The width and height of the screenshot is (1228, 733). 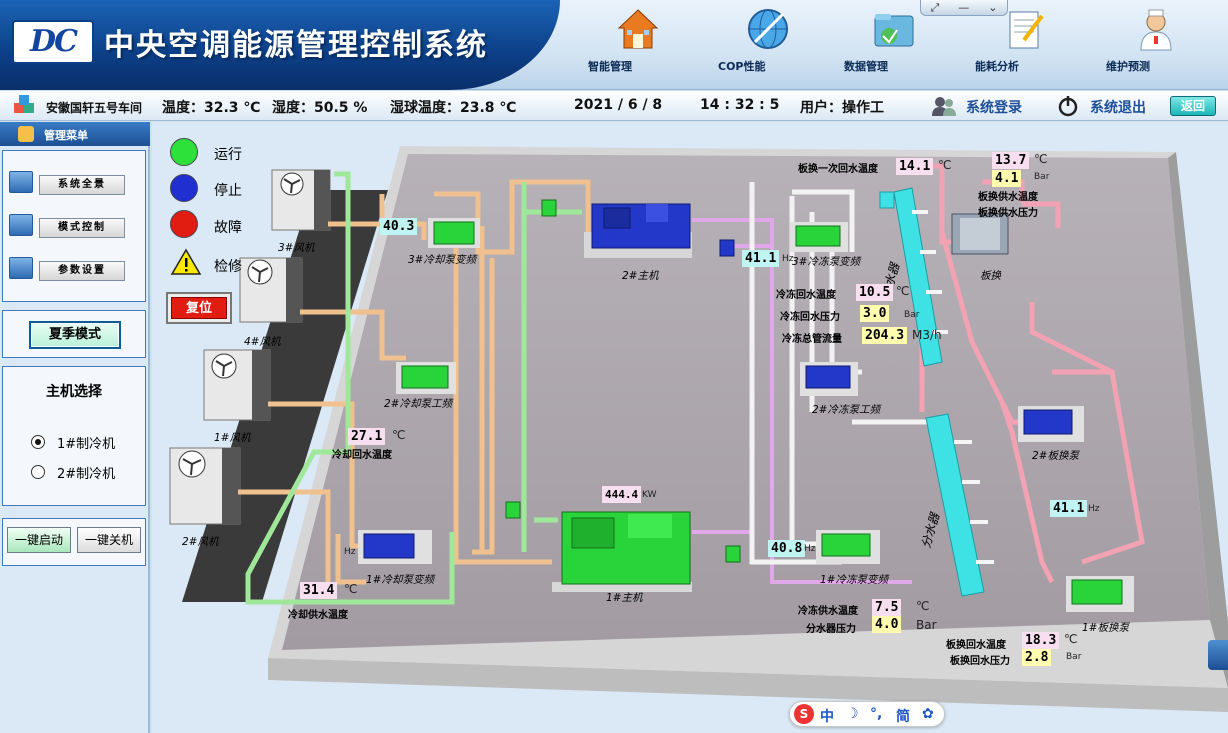 I want to click on host-select-panel: 主机选择 1#制冷机 2#制冷机, so click(x=74, y=436).